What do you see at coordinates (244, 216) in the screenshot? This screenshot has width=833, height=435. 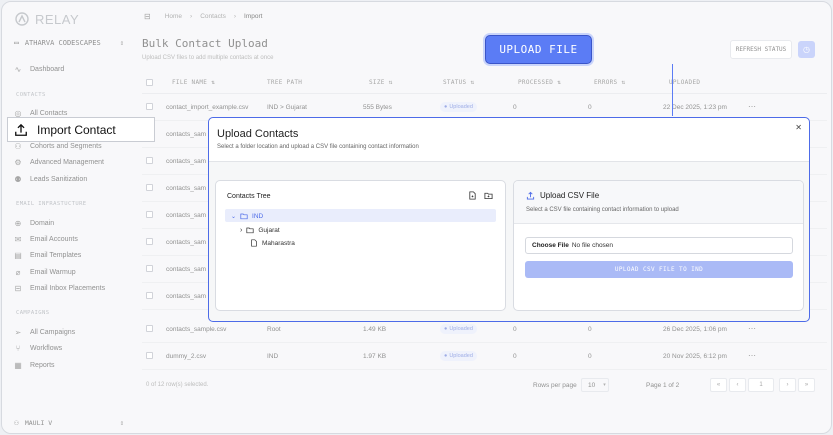 I see `folder-open-icon` at bounding box center [244, 216].